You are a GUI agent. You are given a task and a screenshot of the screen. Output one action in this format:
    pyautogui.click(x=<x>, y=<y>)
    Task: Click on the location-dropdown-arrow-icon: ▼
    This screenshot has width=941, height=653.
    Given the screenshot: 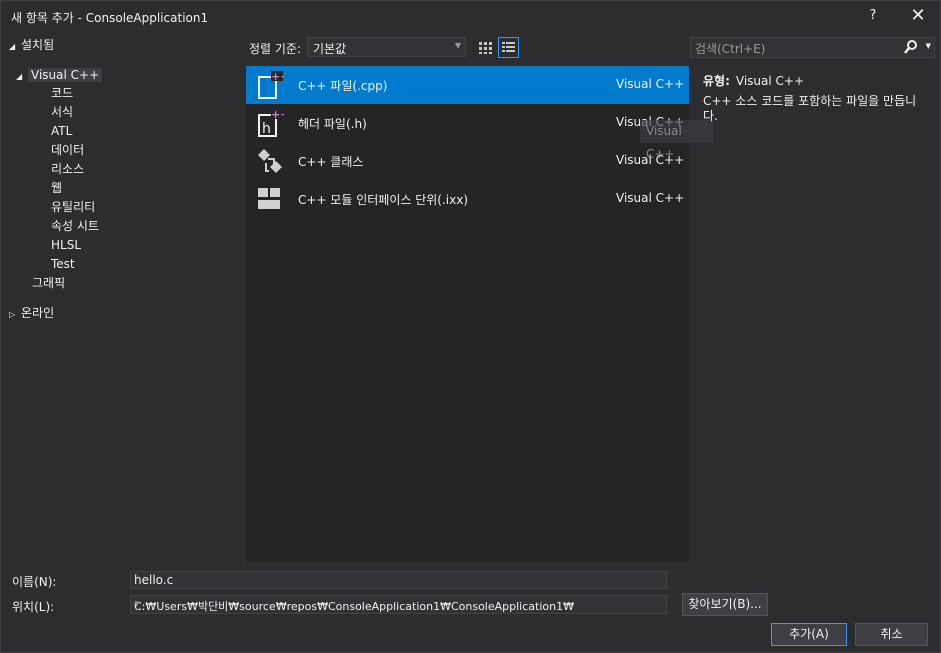 What is the action you would take?
    pyautogui.click(x=398, y=604)
    